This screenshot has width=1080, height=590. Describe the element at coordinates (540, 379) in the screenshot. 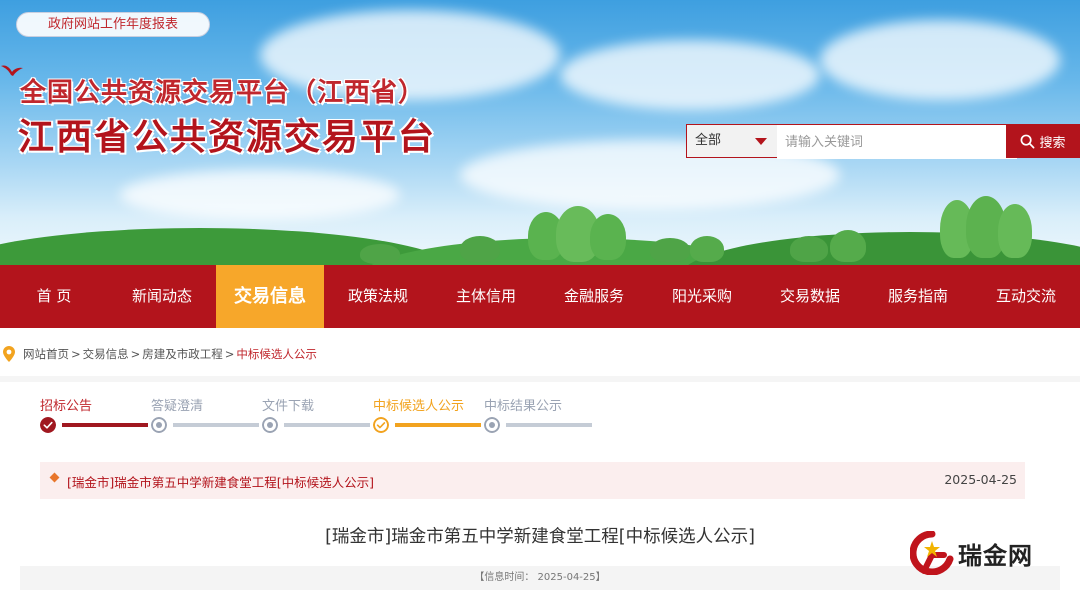

I see `section-divider` at that location.